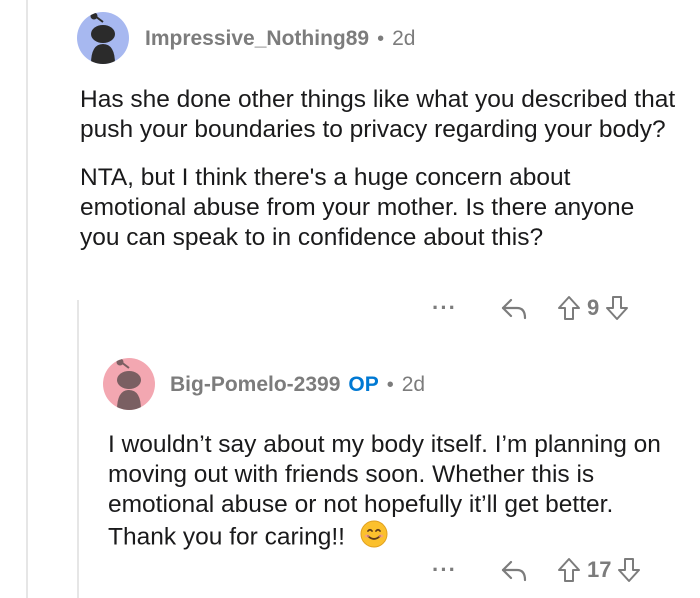 This screenshot has height=598, width=700. I want to click on comment-header: Impressive_Nothing89 • 2d, so click(280, 39).